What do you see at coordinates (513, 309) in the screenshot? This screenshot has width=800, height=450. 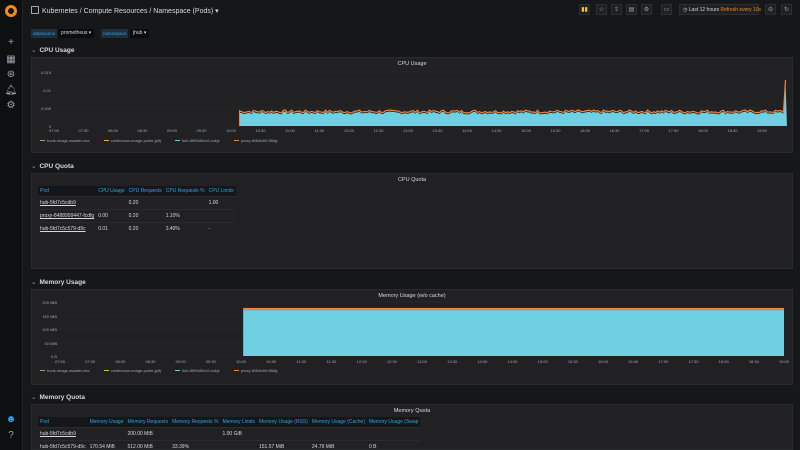 I see `memory-series-proxy` at bounding box center [513, 309].